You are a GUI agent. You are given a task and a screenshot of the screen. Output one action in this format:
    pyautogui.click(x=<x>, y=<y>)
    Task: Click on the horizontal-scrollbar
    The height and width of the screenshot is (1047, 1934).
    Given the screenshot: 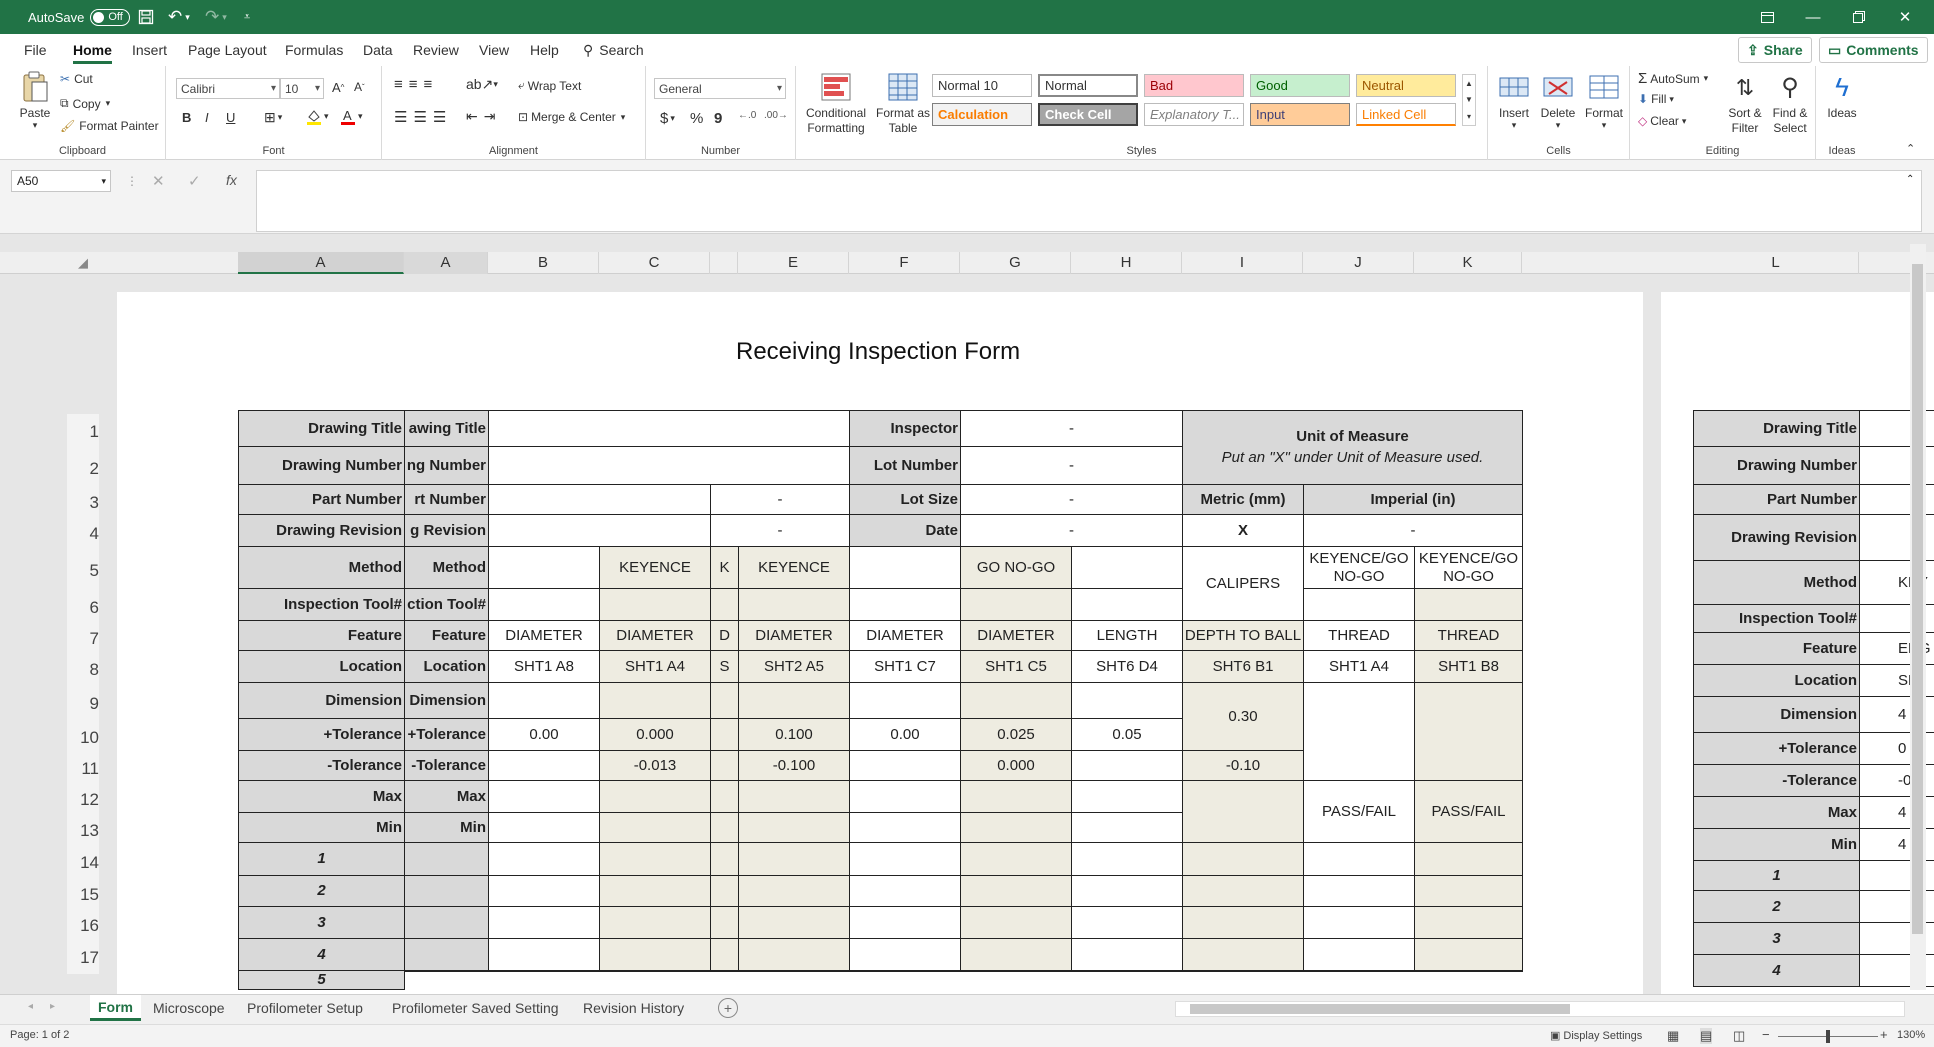 What is the action you would take?
    pyautogui.click(x=1540, y=1009)
    